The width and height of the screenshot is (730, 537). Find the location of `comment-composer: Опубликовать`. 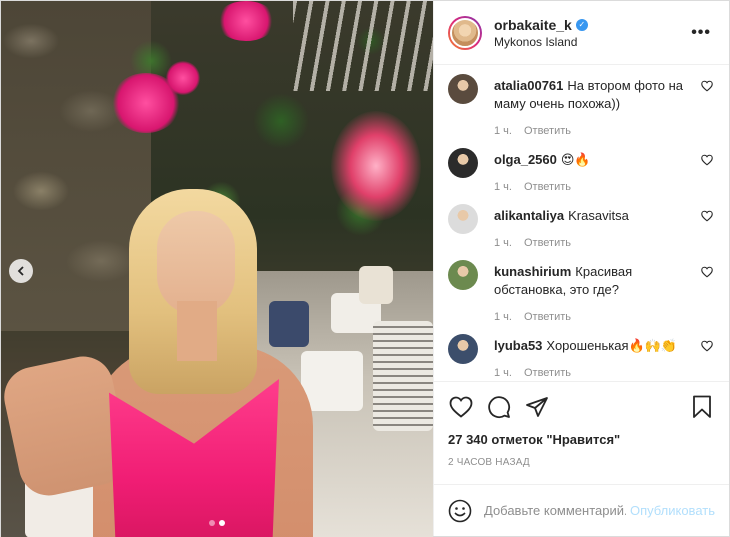

comment-composer: Опубликовать is located at coordinates (581, 510).